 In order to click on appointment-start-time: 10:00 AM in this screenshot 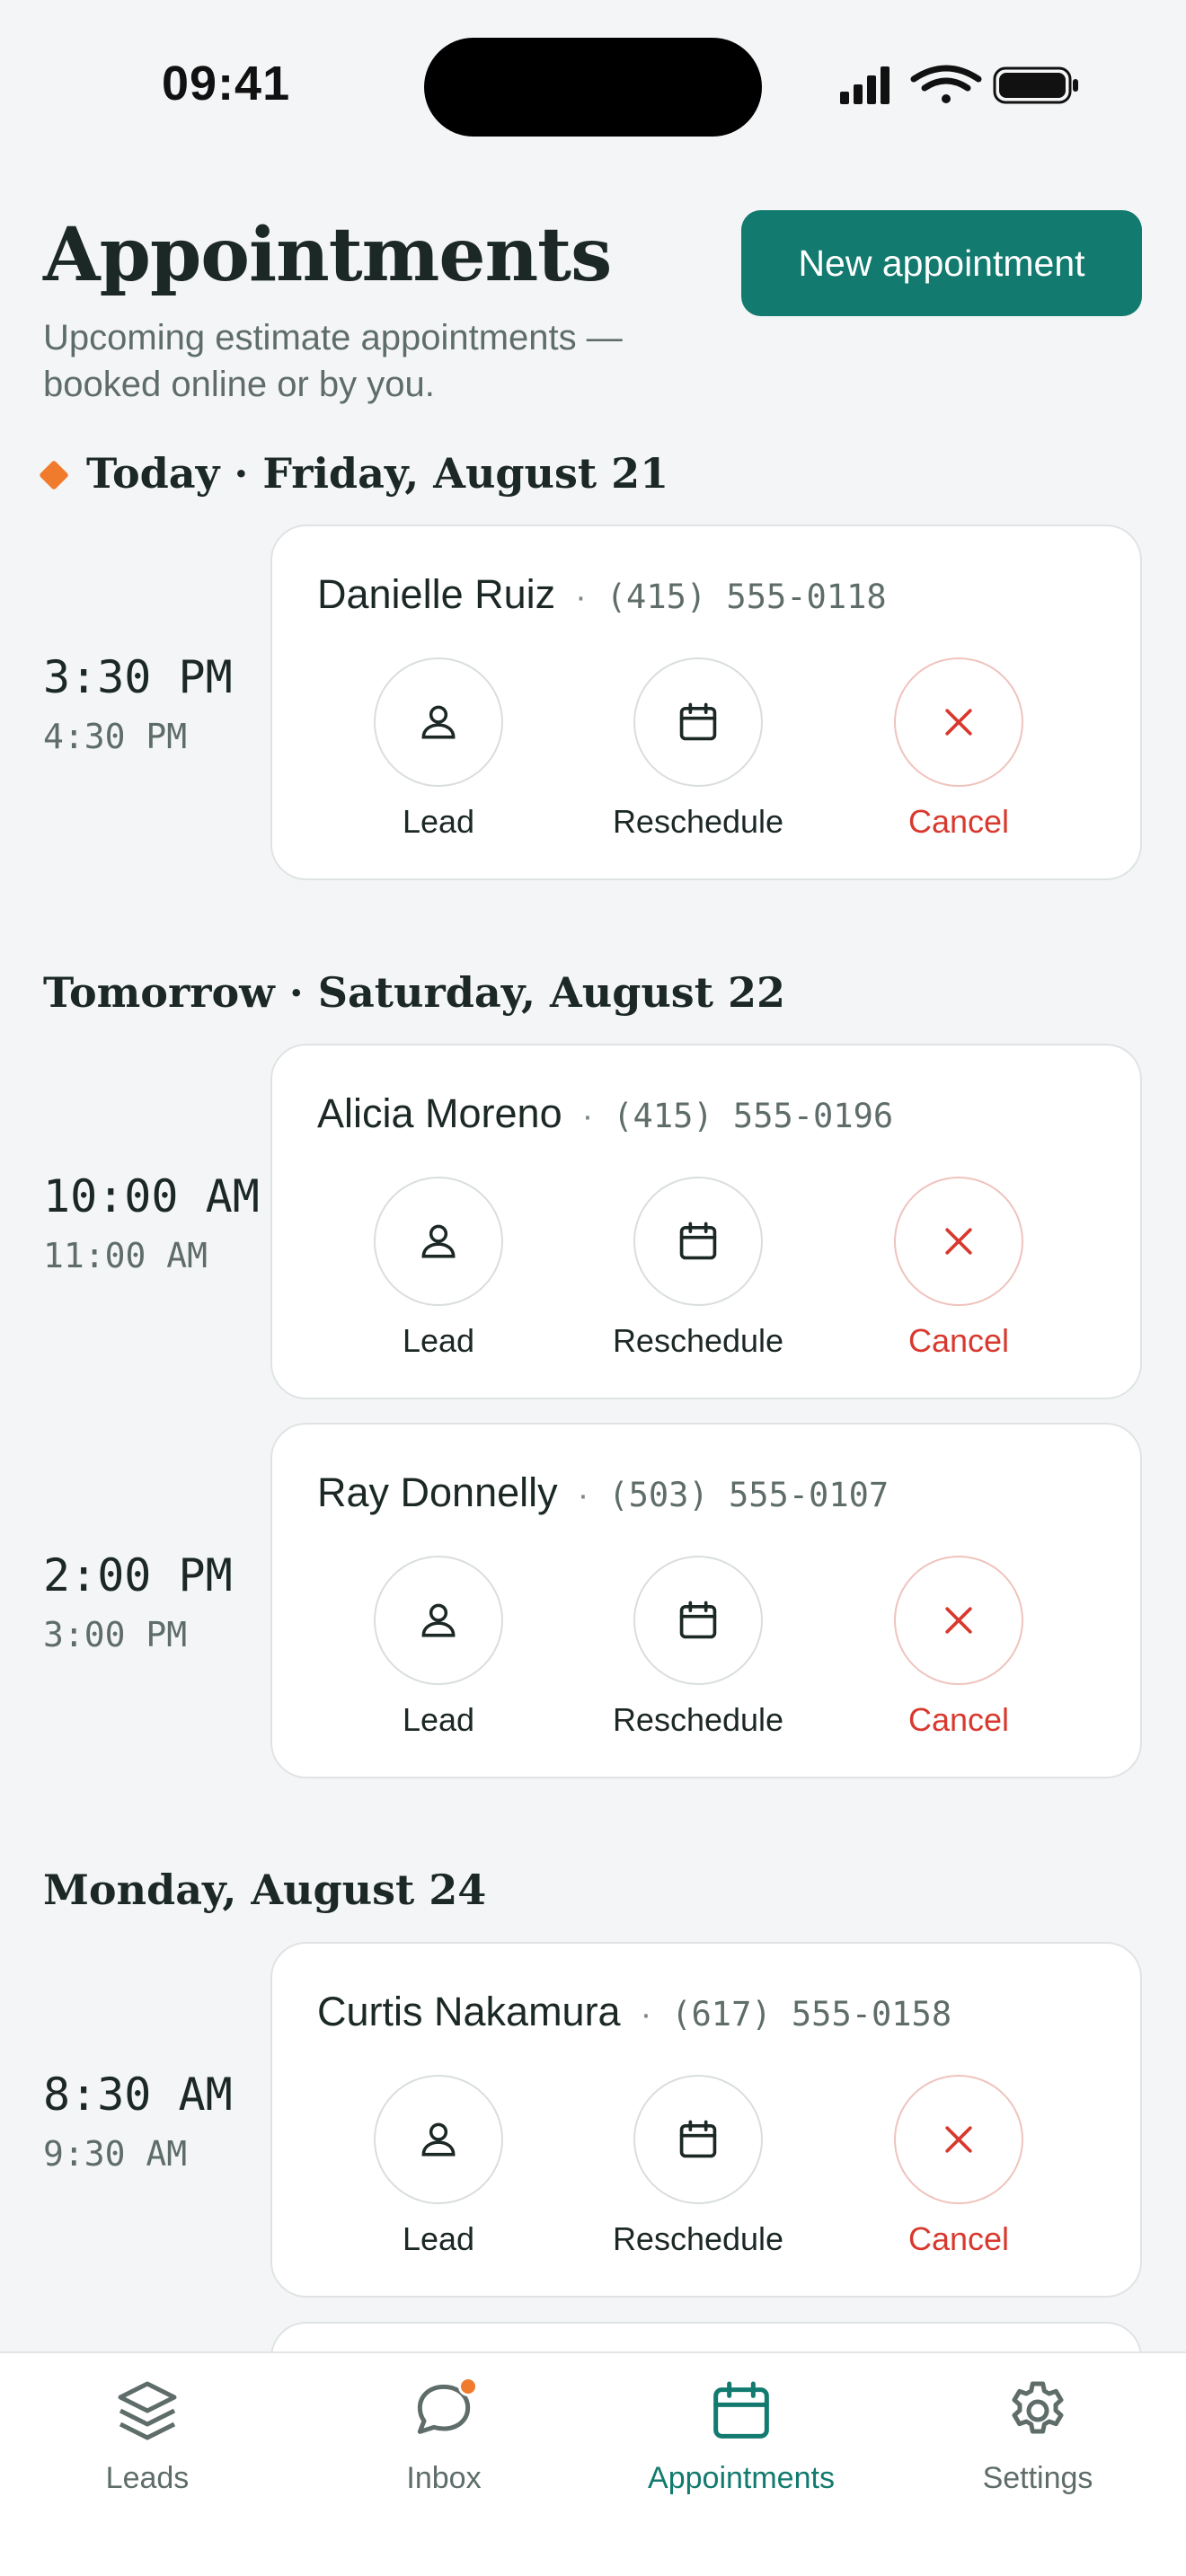, I will do `click(151, 1196)`.